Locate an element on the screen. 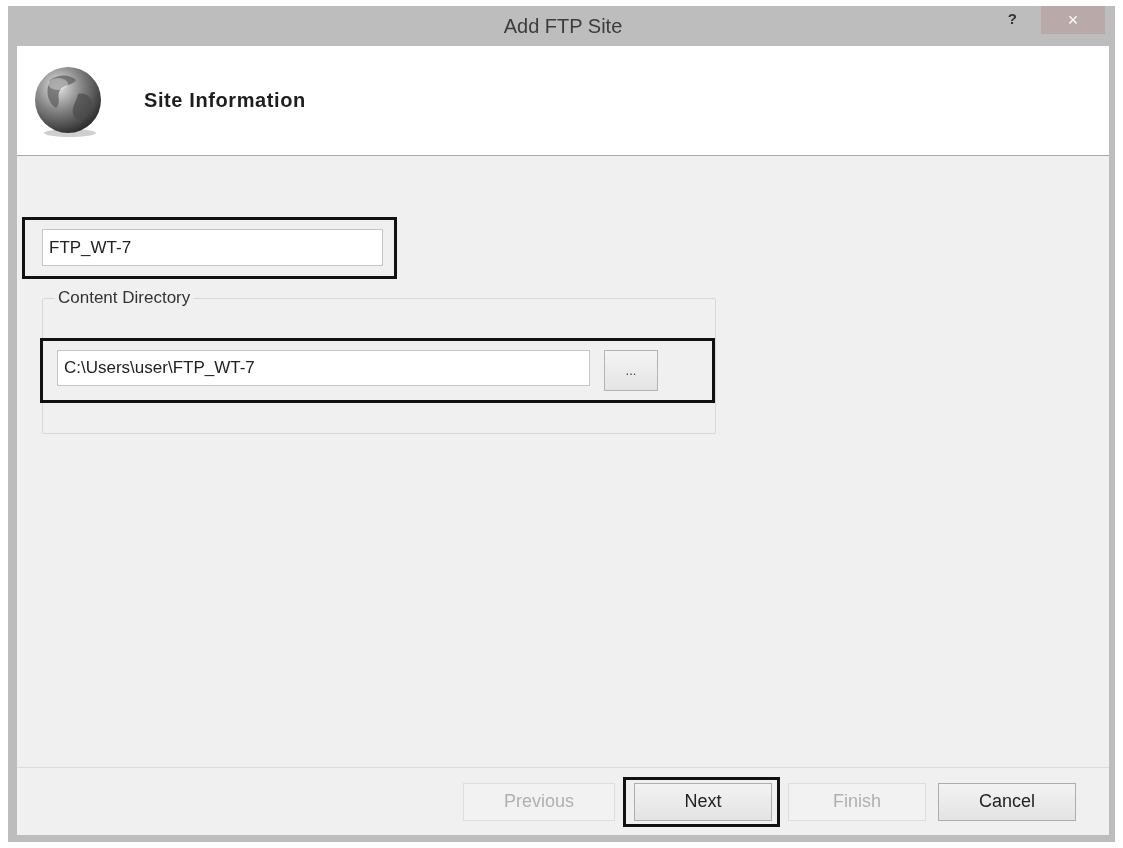  input-field: C:\Users\user\FTP_WT-7 is located at coordinates (323, 368).